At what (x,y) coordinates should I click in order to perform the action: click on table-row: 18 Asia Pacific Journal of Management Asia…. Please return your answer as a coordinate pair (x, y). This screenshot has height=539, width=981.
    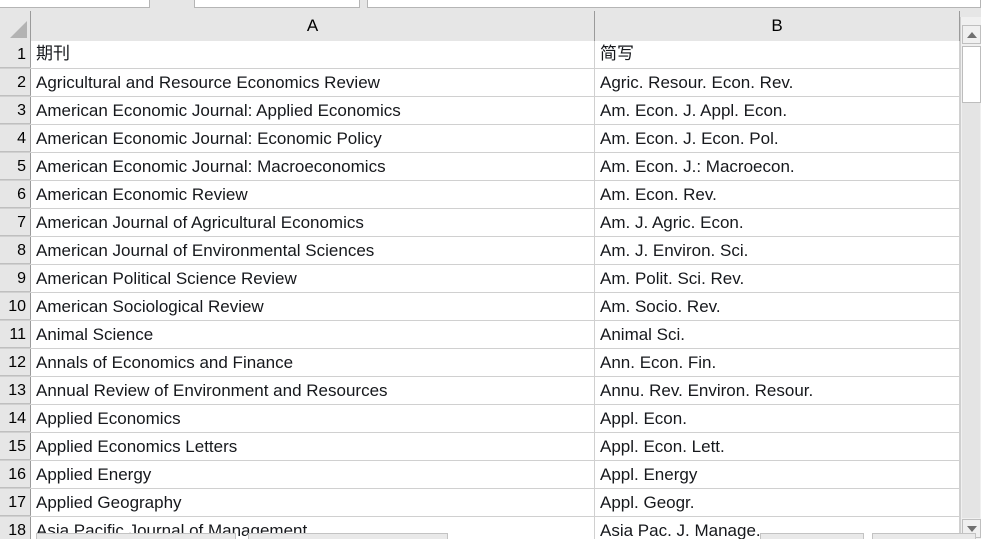
    Looking at the image, I should click on (480, 528).